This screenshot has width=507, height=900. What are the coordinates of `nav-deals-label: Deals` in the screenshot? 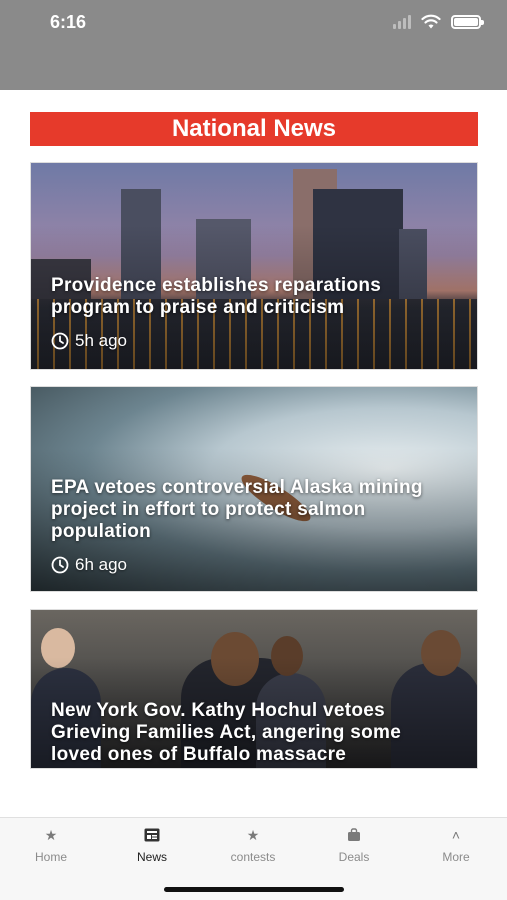 It's located at (354, 857).